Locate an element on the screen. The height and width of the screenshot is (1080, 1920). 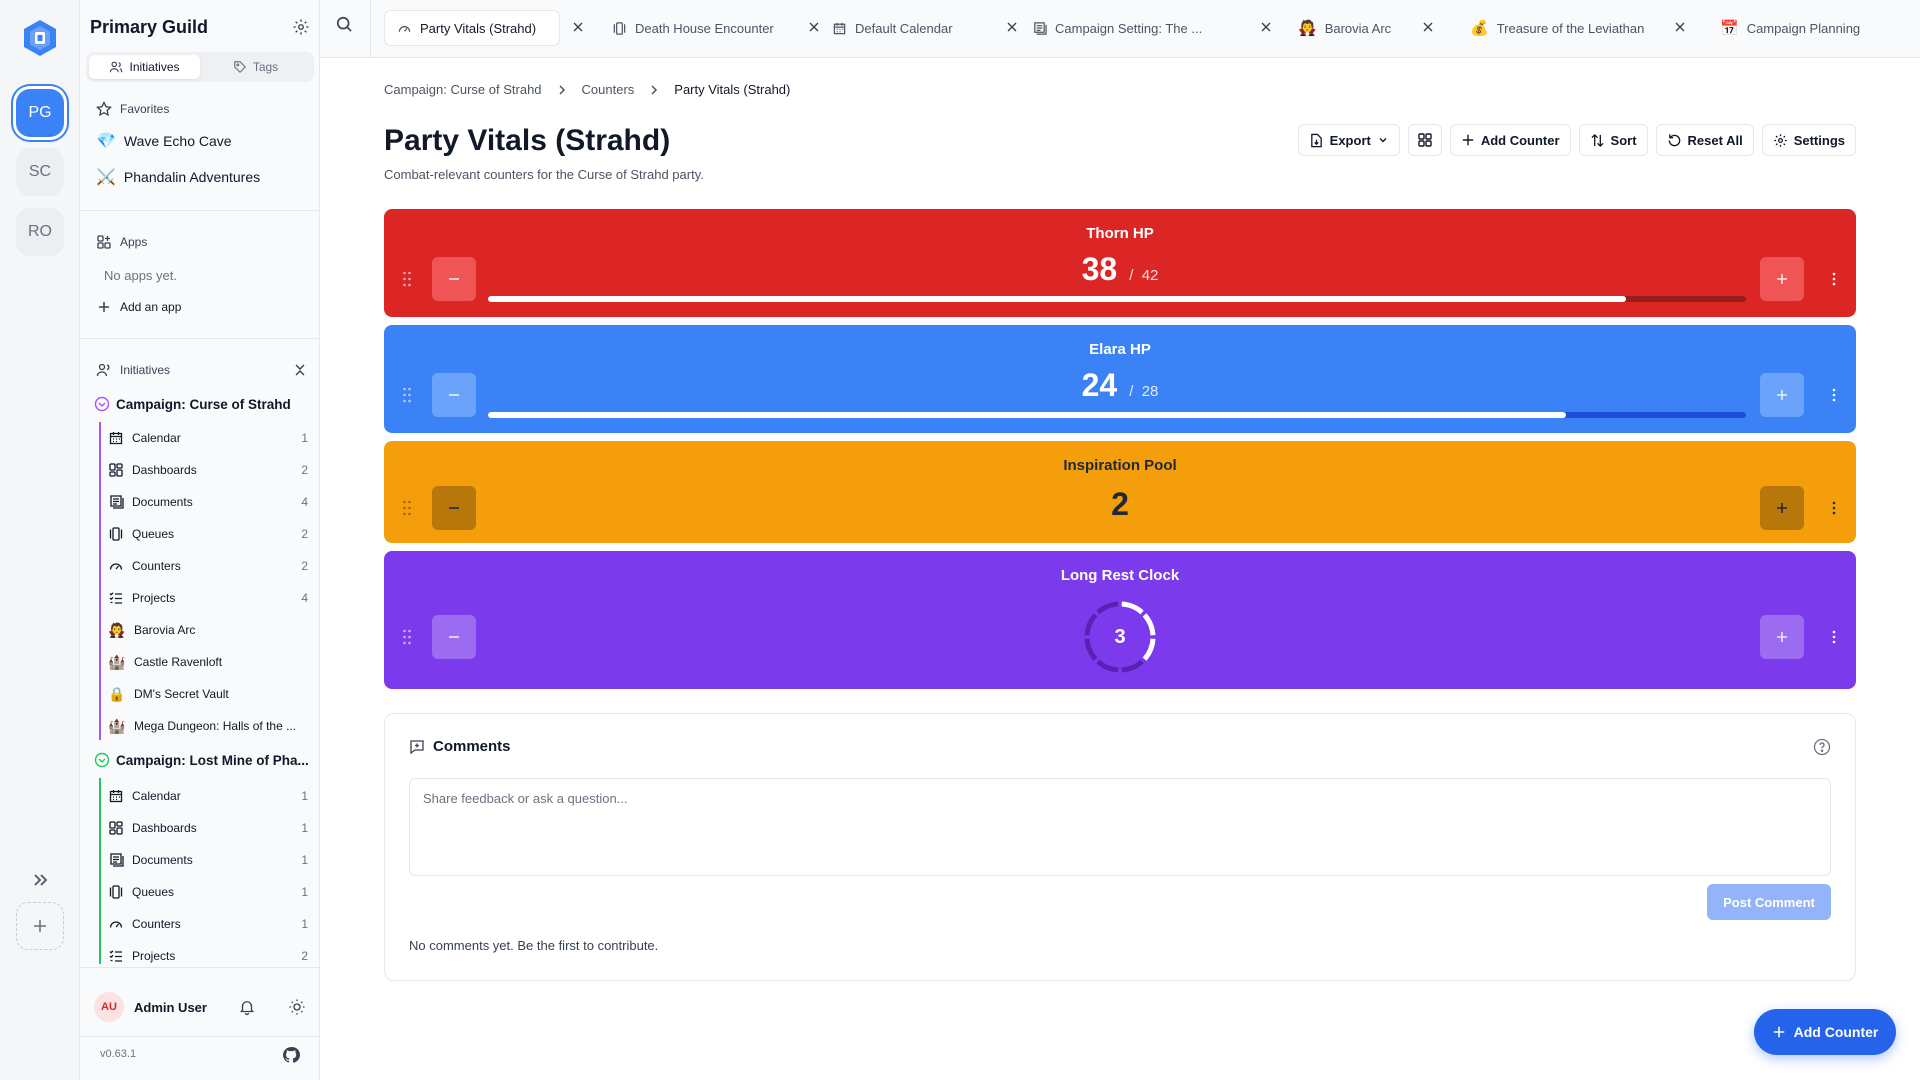
campaign-curse-of-strahd: Campaign: Curse of Strahd is located at coordinates (204, 404).